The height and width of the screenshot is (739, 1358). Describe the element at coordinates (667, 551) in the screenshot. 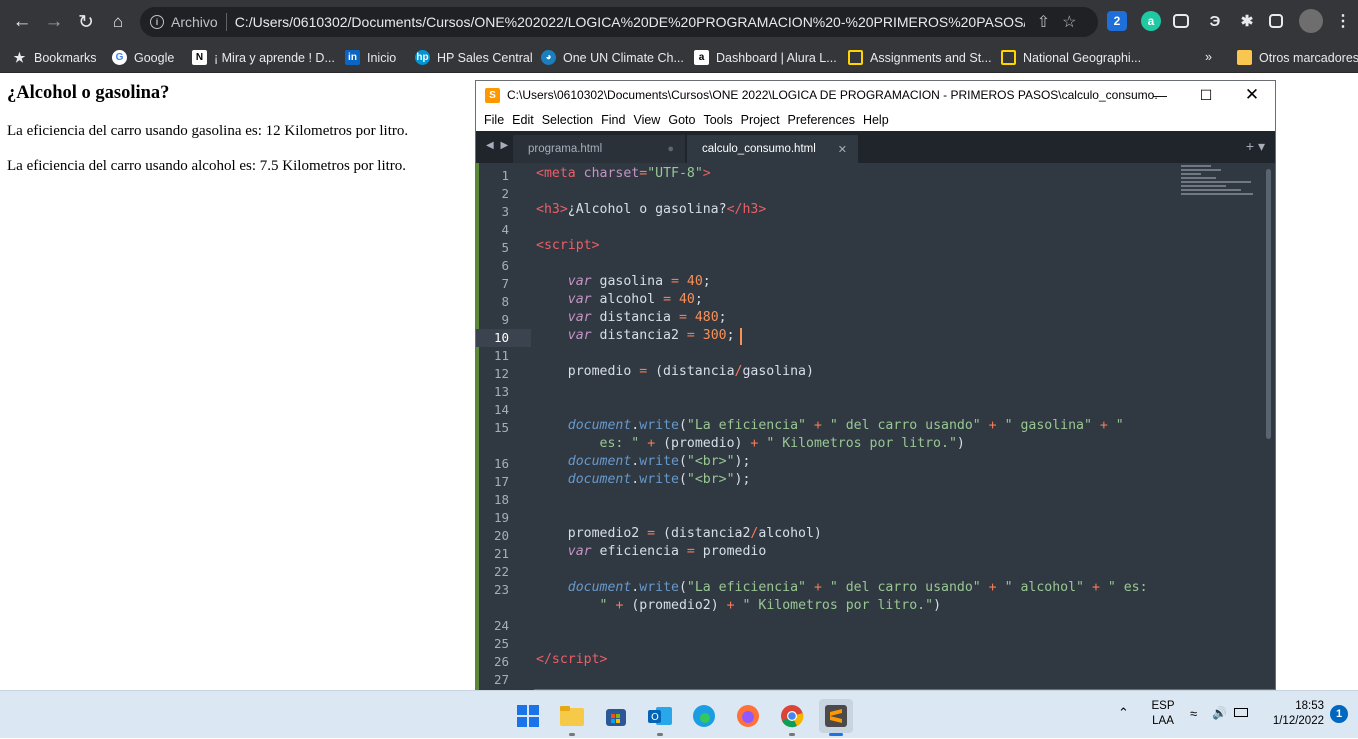

I see `code-line: var eficiencia = promedio` at that location.